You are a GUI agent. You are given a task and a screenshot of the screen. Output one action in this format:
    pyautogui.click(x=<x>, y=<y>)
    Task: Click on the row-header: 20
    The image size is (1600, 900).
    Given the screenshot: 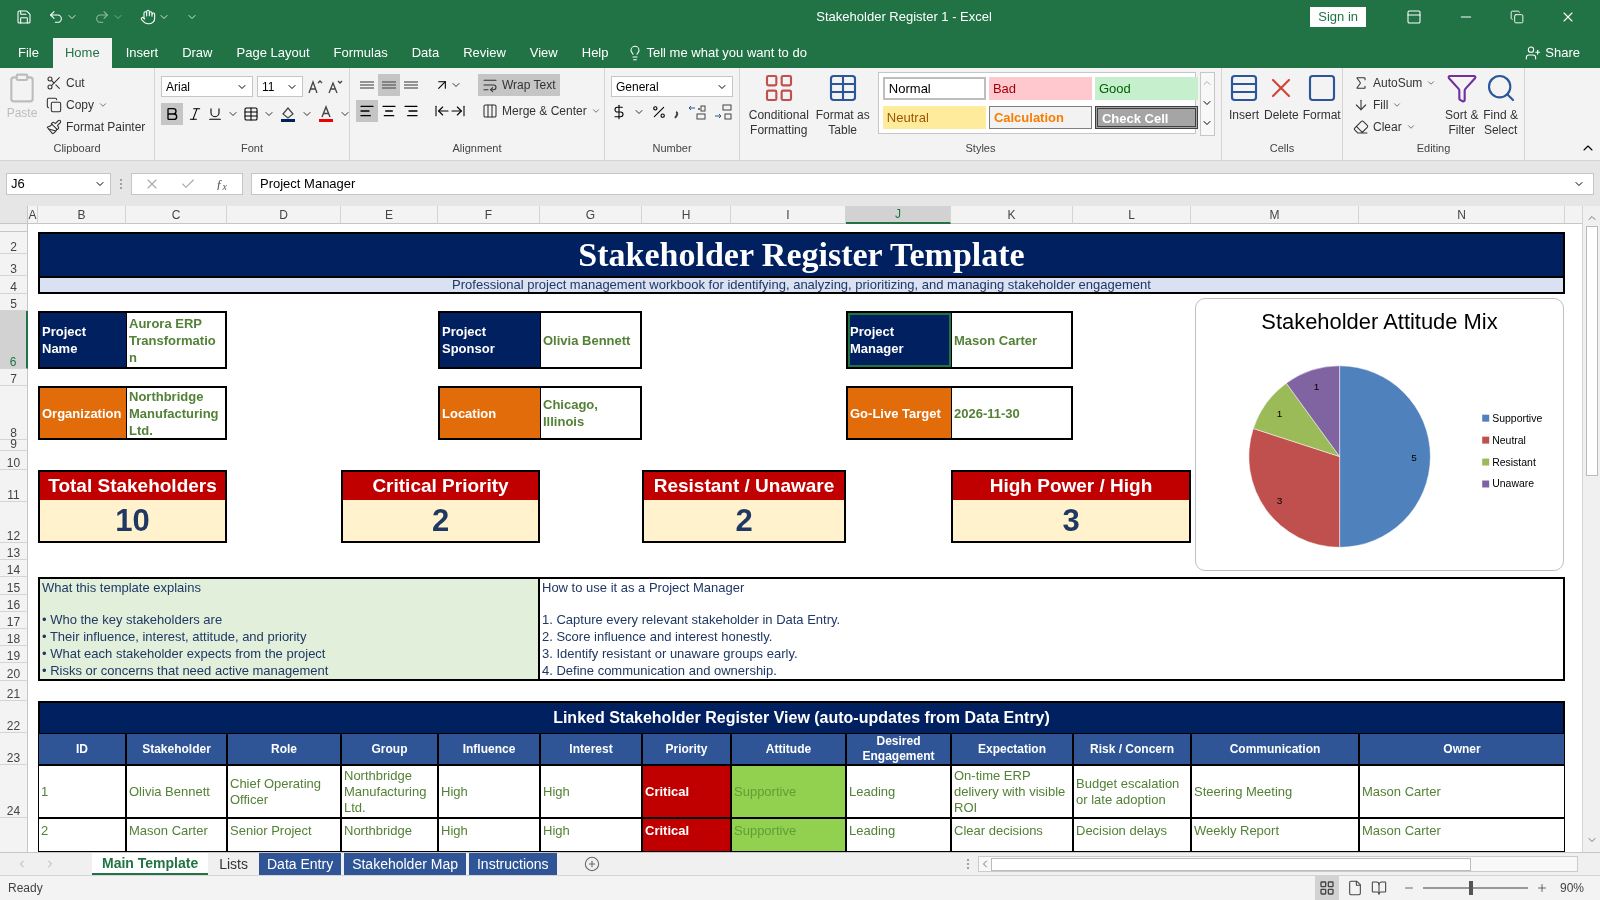 What is the action you would take?
    pyautogui.click(x=14, y=672)
    